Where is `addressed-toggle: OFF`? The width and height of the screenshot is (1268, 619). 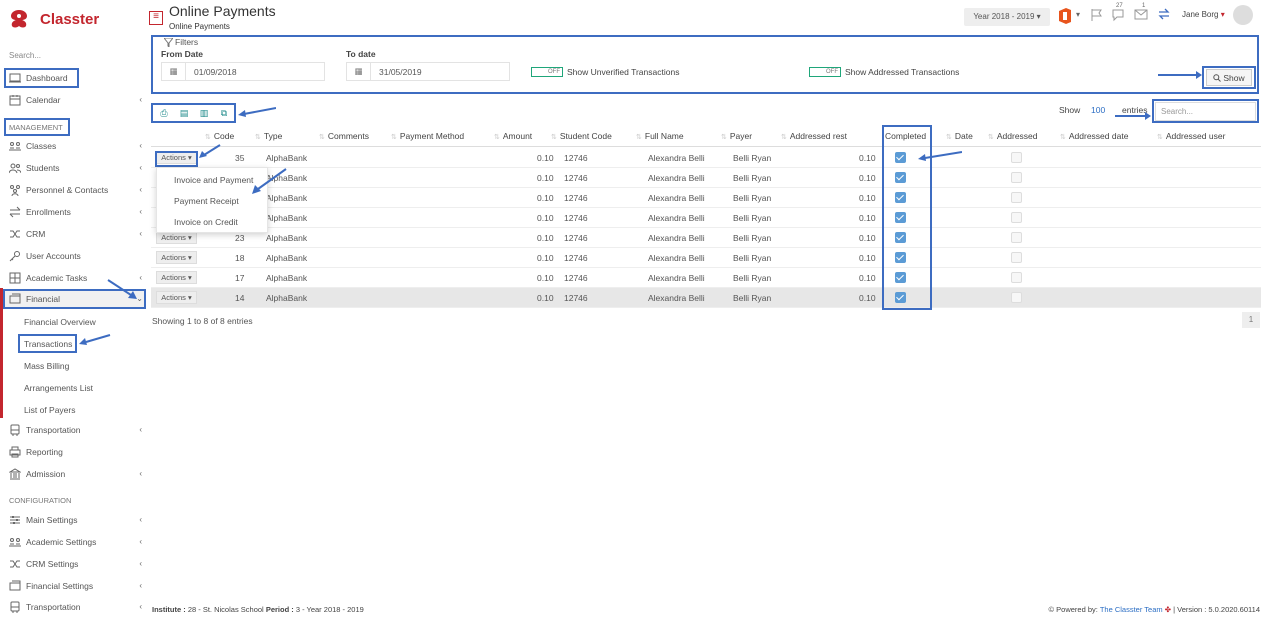
addressed-toggle: OFF is located at coordinates (825, 72).